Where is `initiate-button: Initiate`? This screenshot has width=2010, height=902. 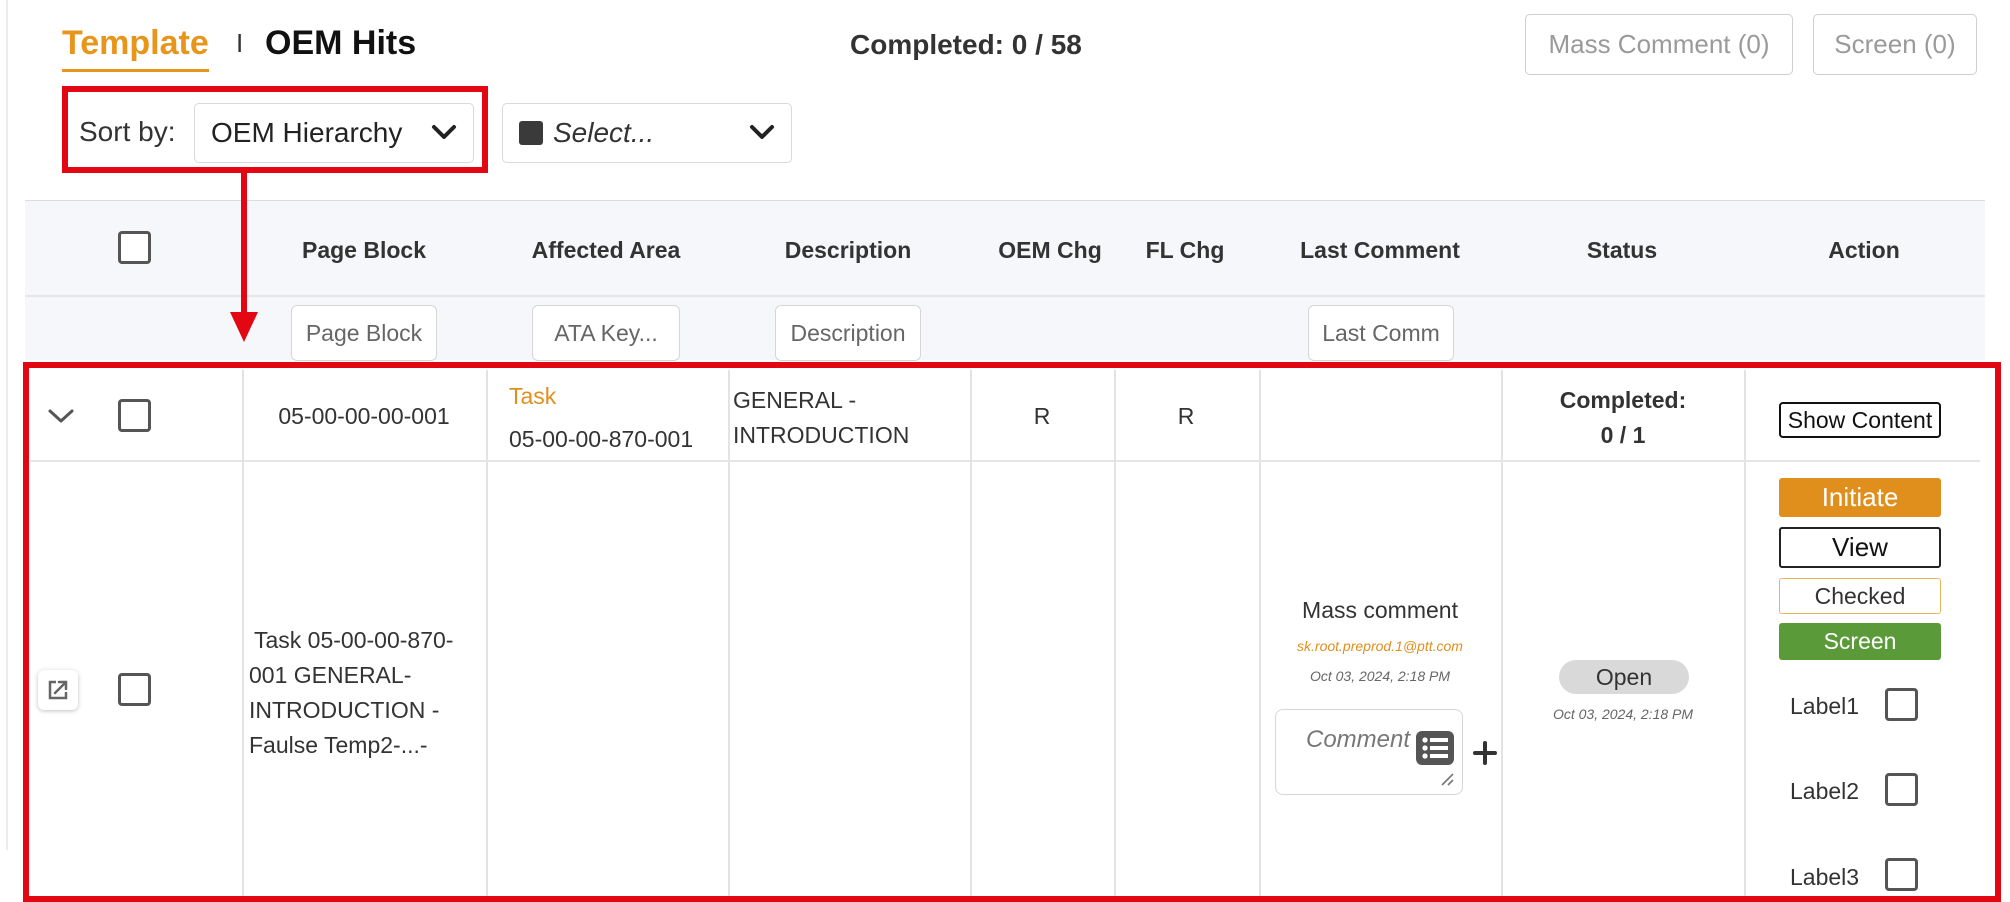 initiate-button: Initiate is located at coordinates (1860, 497).